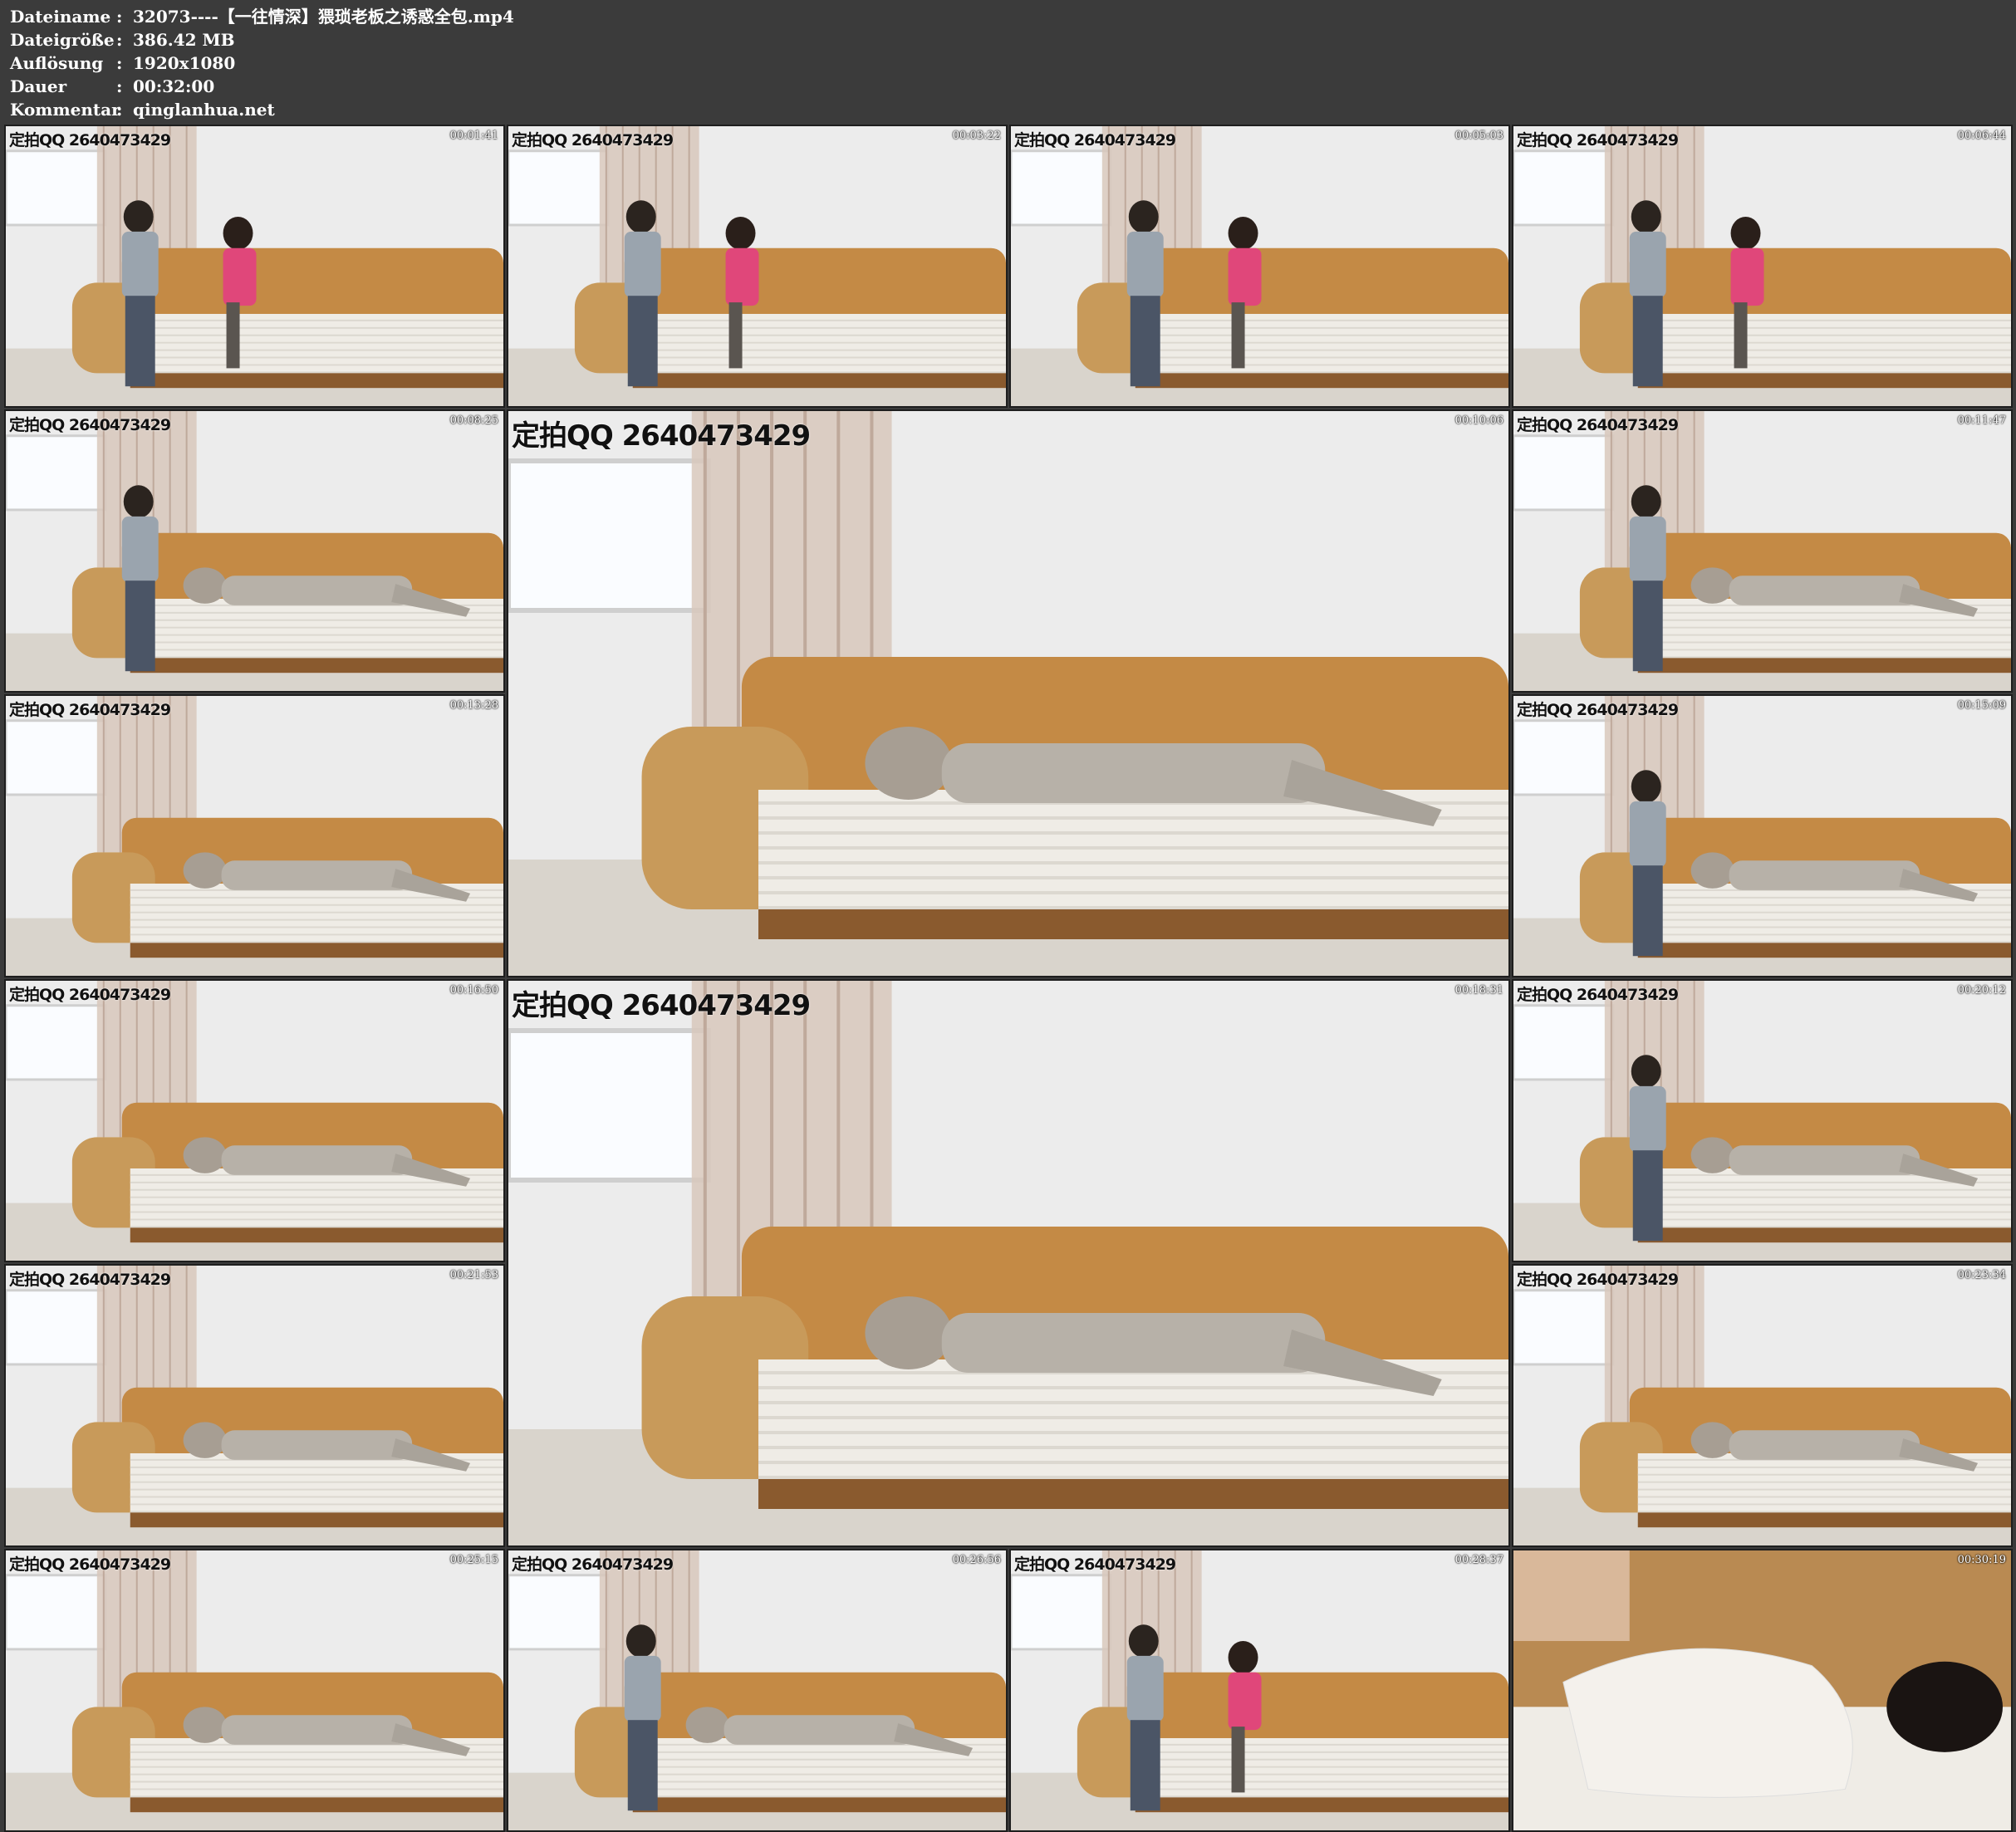 The width and height of the screenshot is (2016, 1832). What do you see at coordinates (473, 136) in the screenshot?
I see `timestamp-label: 00:01:41` at bounding box center [473, 136].